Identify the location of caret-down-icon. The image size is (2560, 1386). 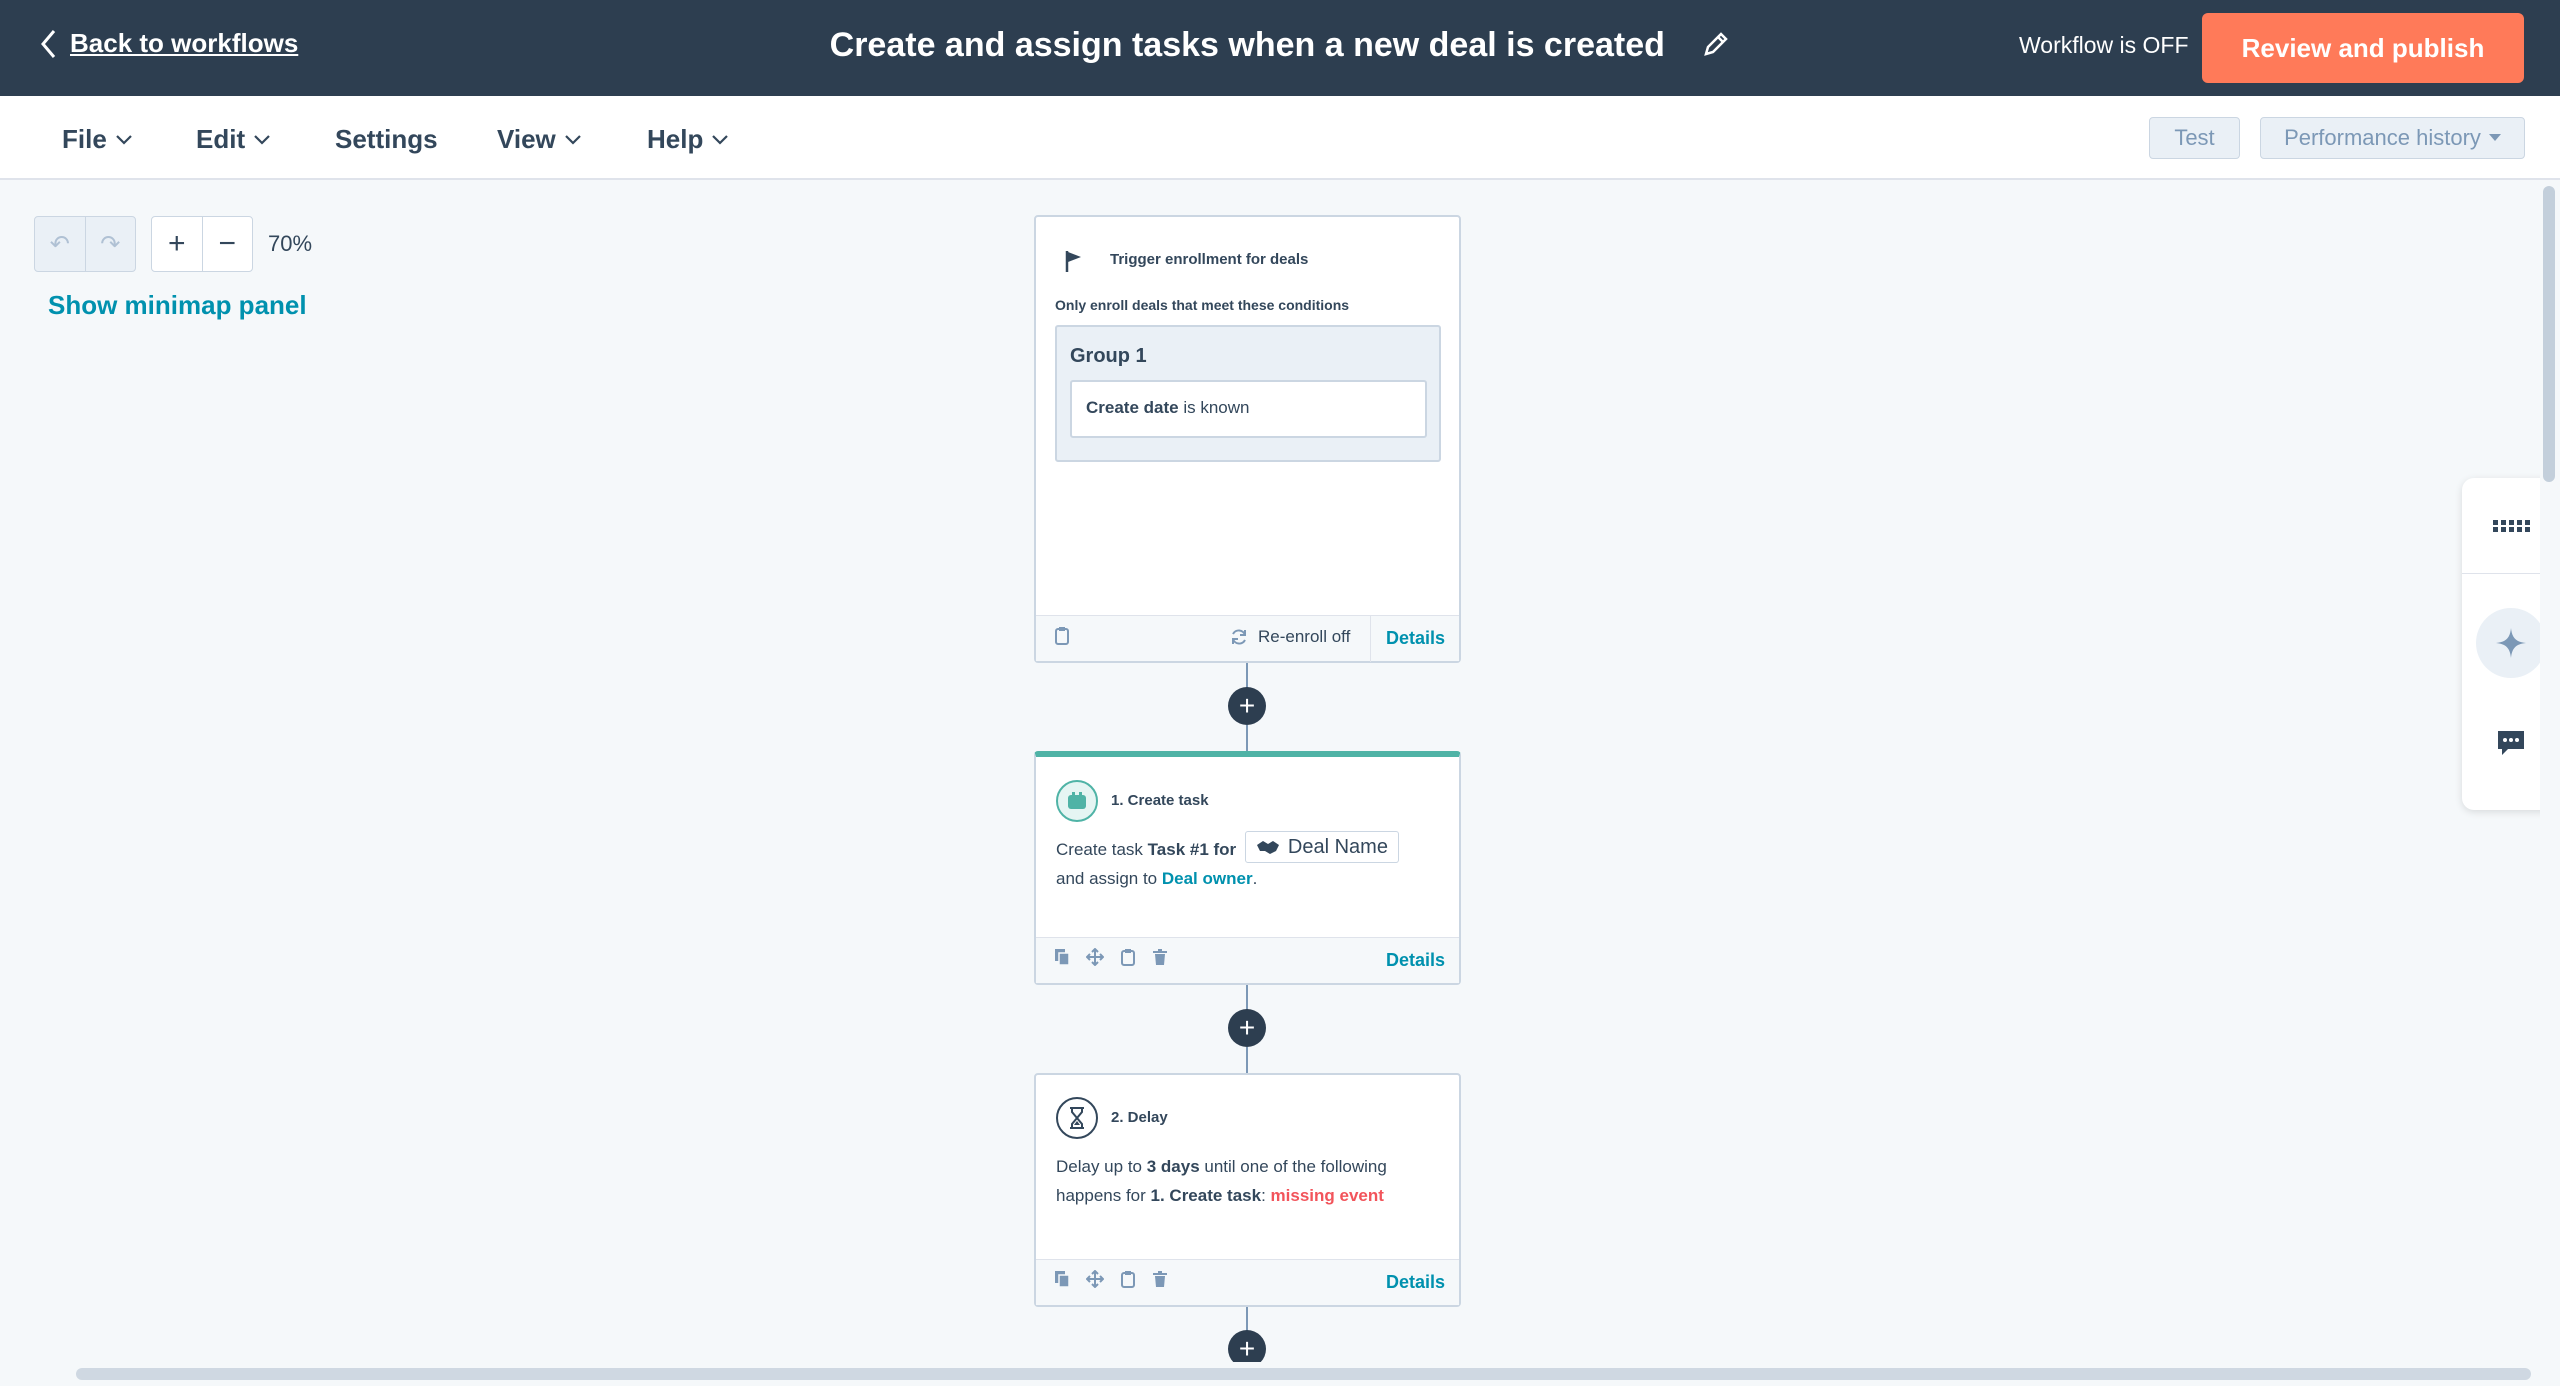
(2494, 137).